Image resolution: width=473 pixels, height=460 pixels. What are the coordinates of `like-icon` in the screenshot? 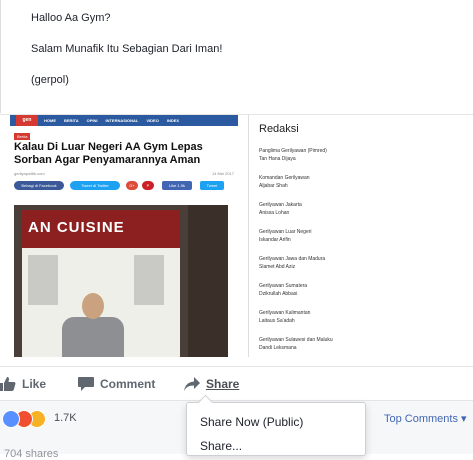 It's located at (11, 419).